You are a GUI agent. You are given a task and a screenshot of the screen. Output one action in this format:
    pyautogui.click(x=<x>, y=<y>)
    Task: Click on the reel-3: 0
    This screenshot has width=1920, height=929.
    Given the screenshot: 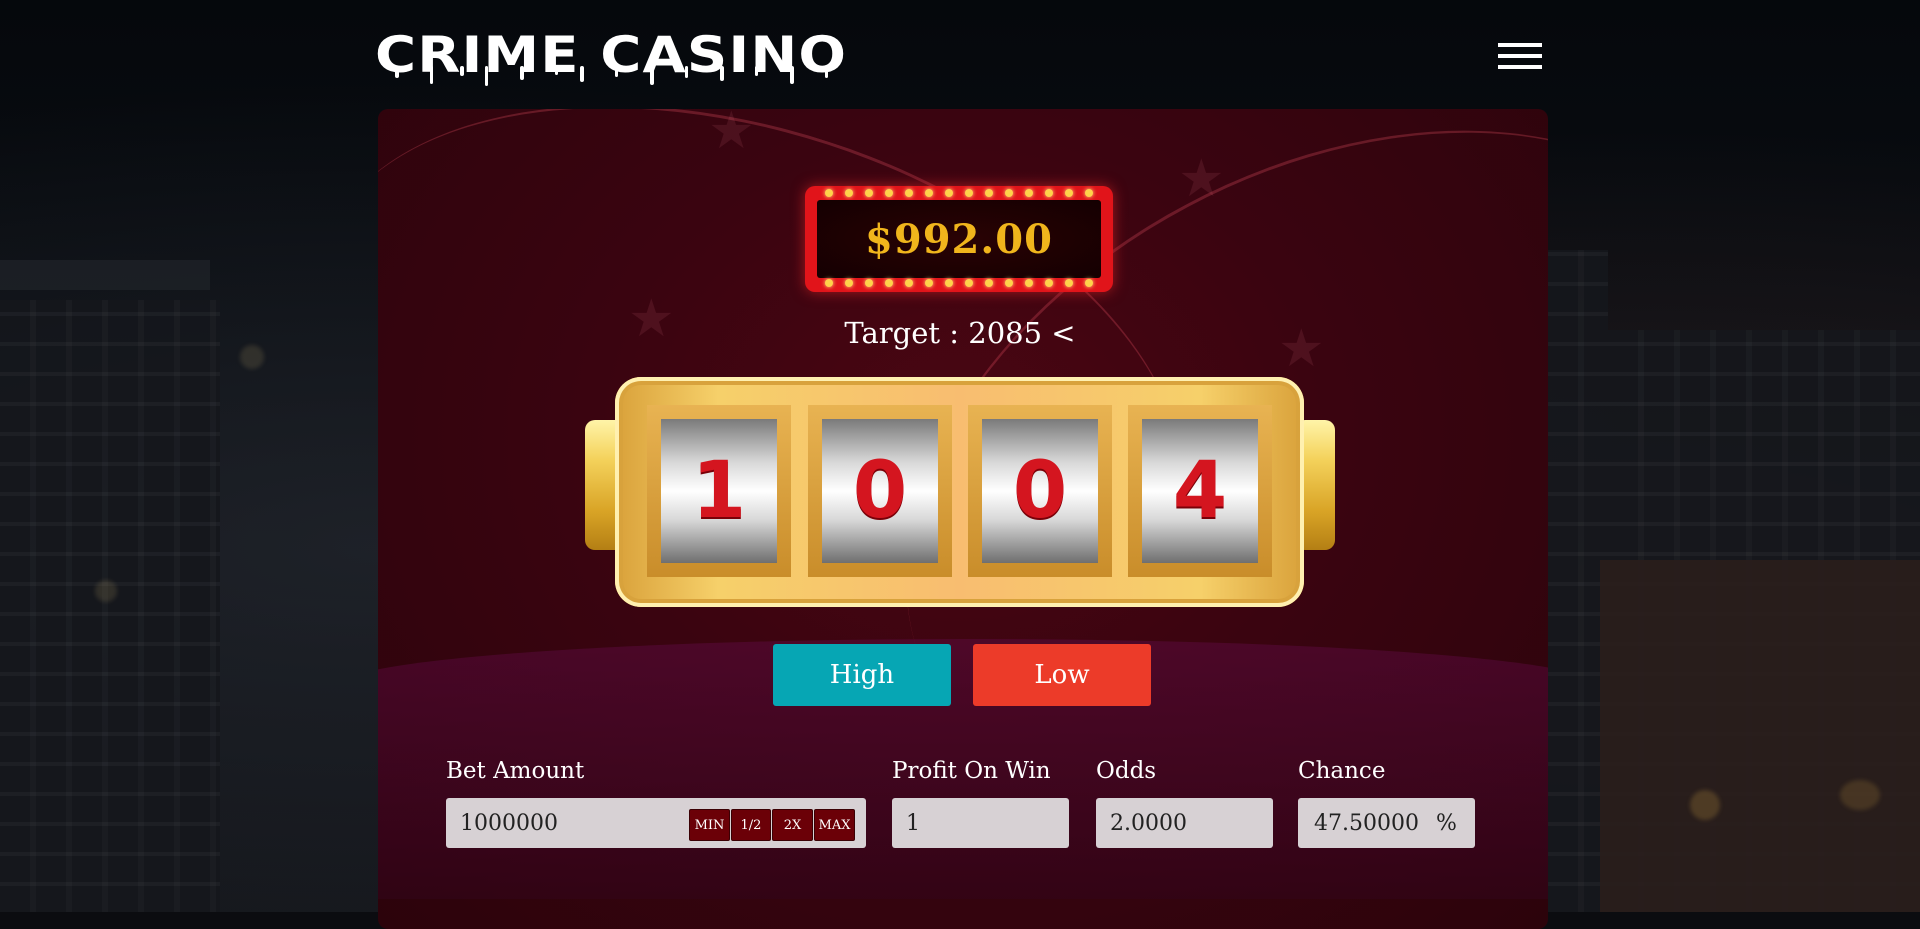 What is the action you would take?
    pyautogui.click(x=1040, y=491)
    